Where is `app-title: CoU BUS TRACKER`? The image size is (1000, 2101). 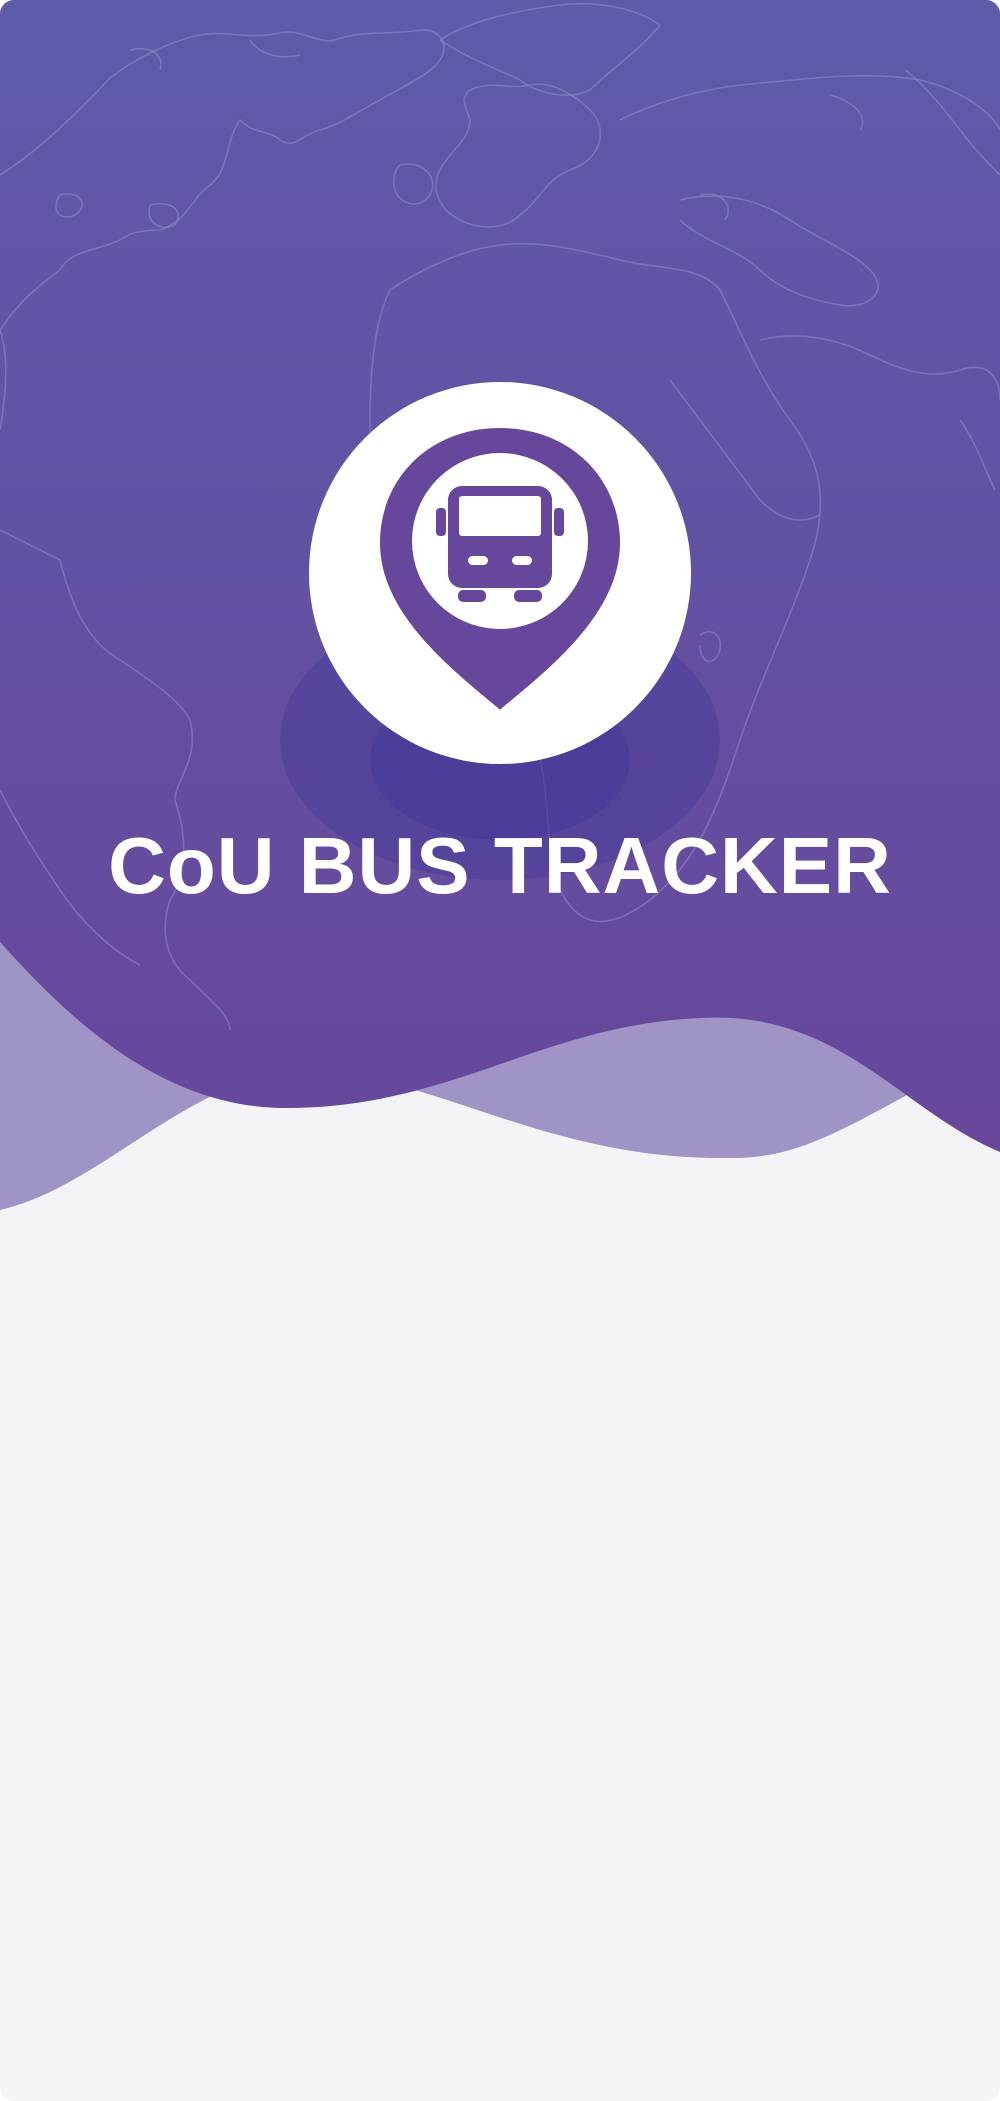
app-title: CoU BUS TRACKER is located at coordinates (500, 865).